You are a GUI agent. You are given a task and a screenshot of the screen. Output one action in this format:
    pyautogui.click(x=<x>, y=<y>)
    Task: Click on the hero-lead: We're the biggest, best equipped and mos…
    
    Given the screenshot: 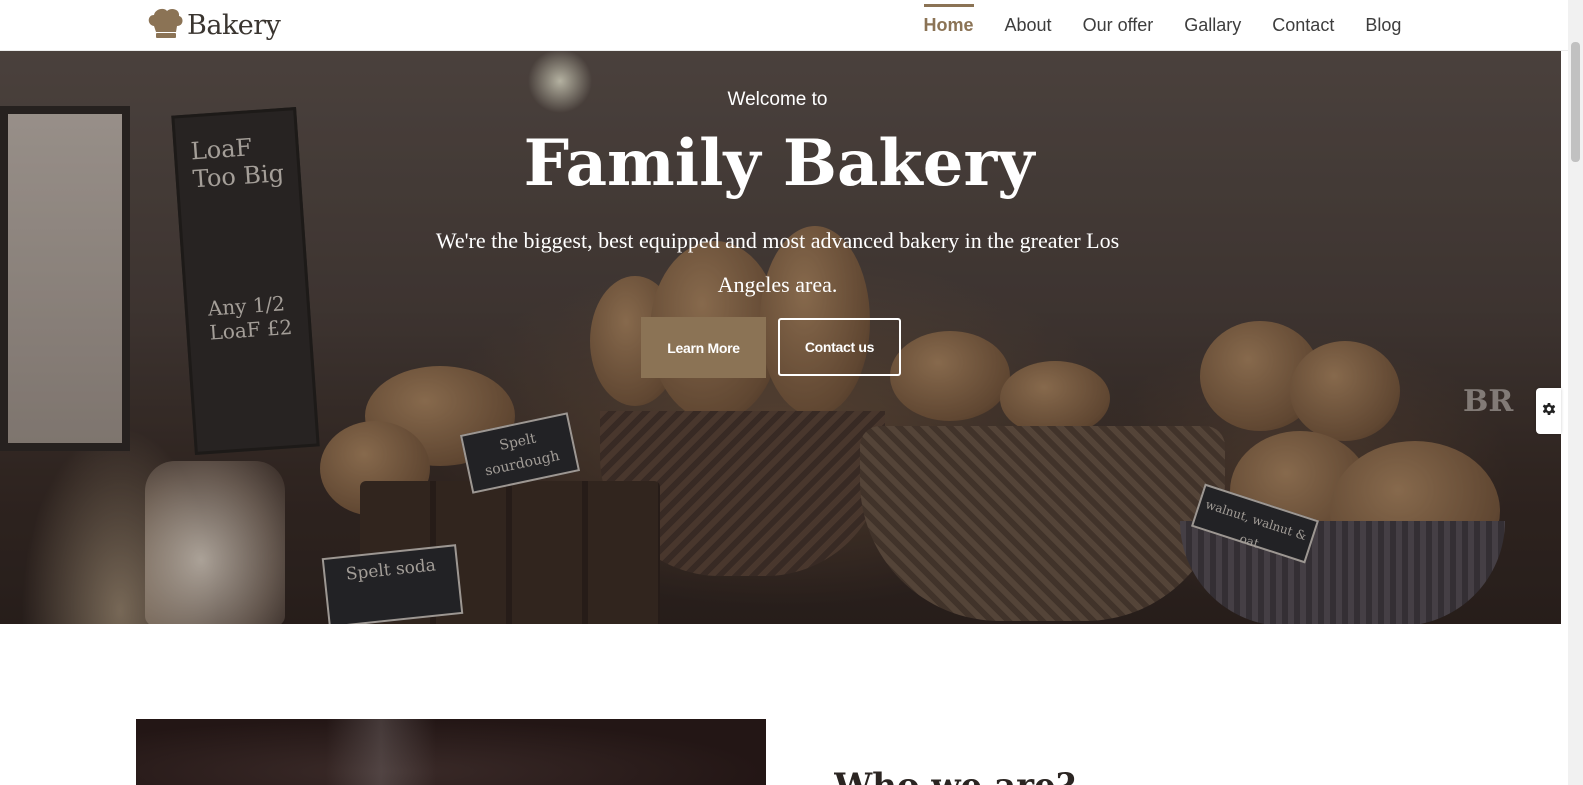 What is the action you would take?
    pyautogui.click(x=777, y=262)
    